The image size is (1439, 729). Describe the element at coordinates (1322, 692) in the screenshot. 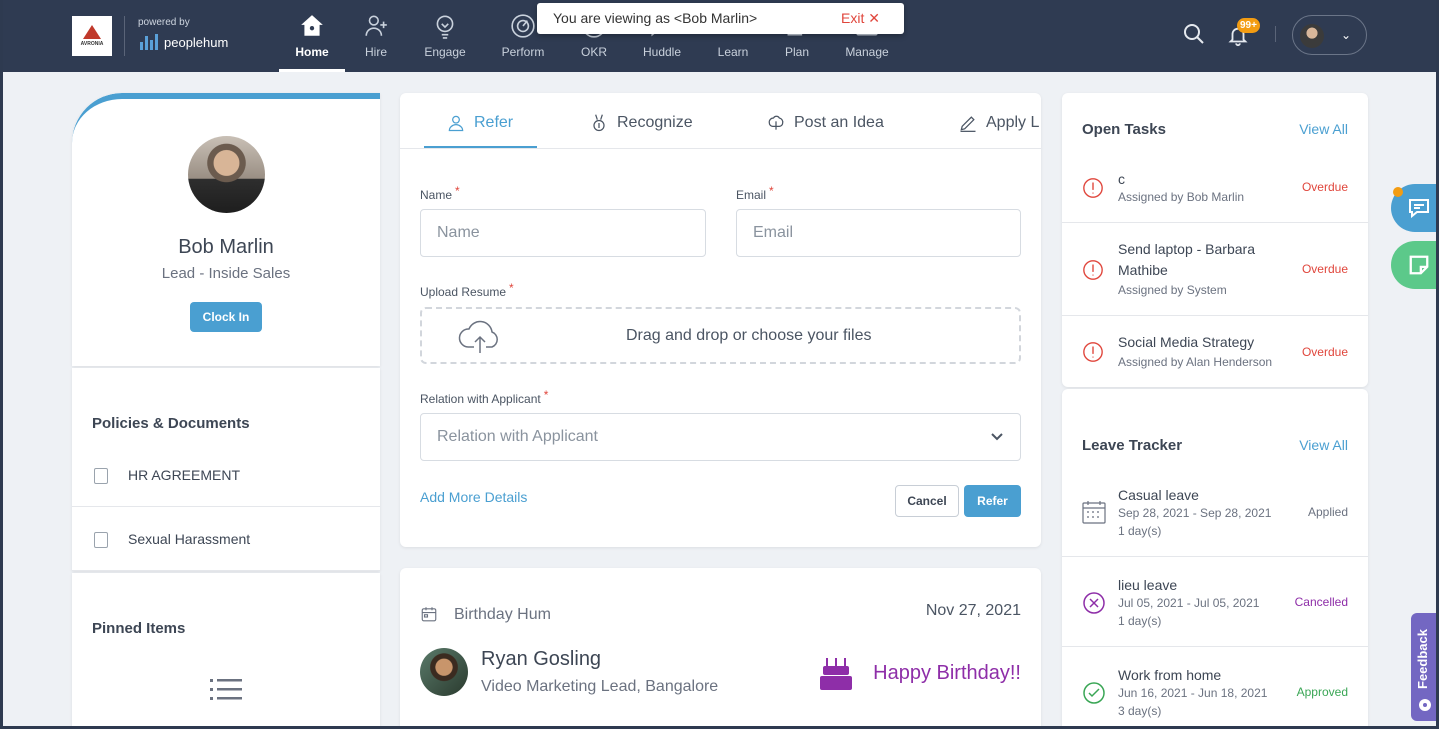

I see `leave-status: Approved` at that location.